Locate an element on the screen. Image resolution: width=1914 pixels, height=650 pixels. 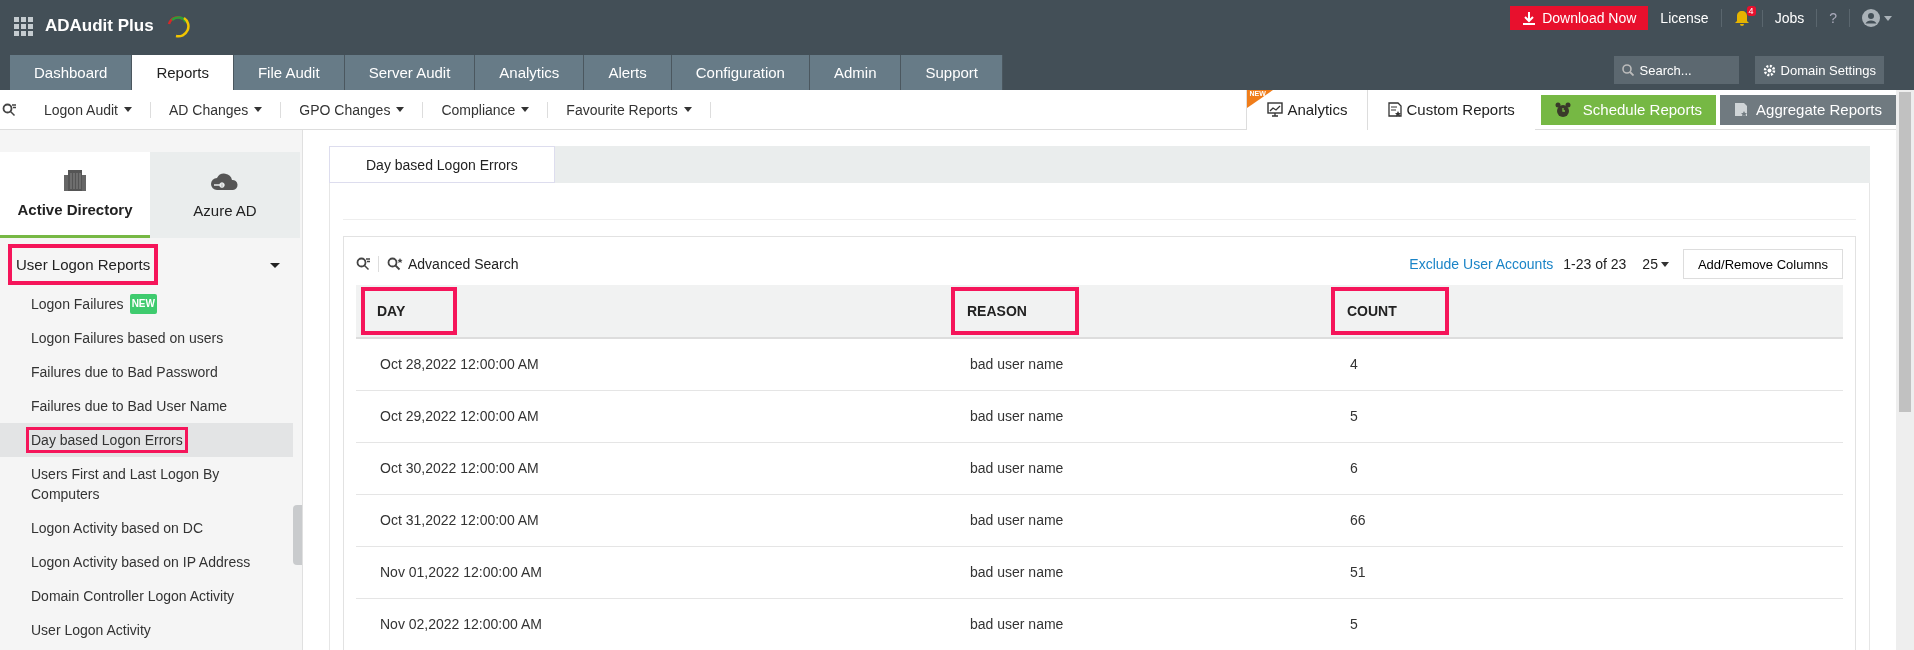
page-range: 1-23 of 23 is located at coordinates (1595, 264).